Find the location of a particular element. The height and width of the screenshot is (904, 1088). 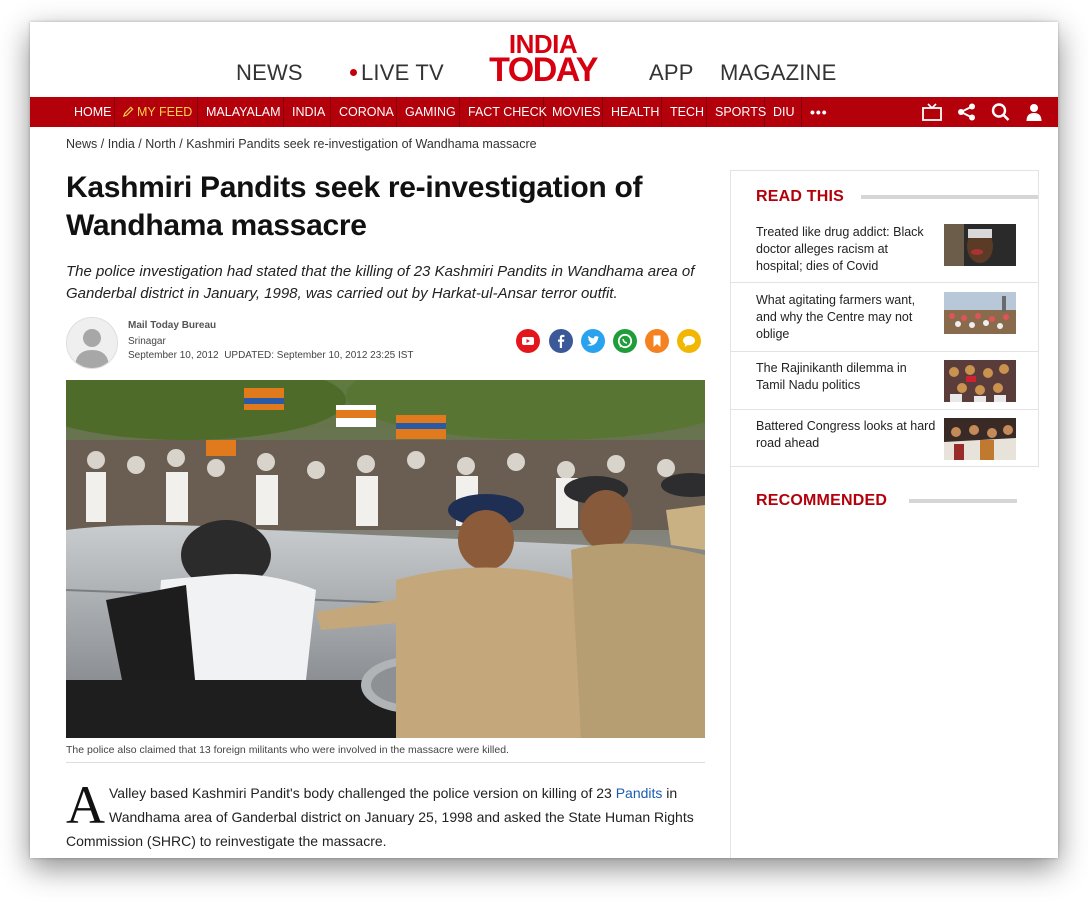

nav-item-diu: DIU is located at coordinates (783, 112).